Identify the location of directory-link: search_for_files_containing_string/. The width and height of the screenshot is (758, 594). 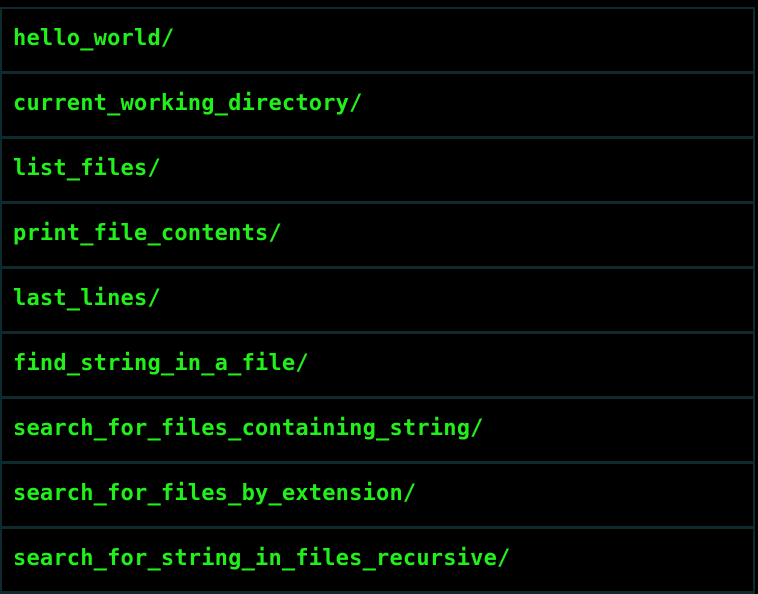
(248, 428).